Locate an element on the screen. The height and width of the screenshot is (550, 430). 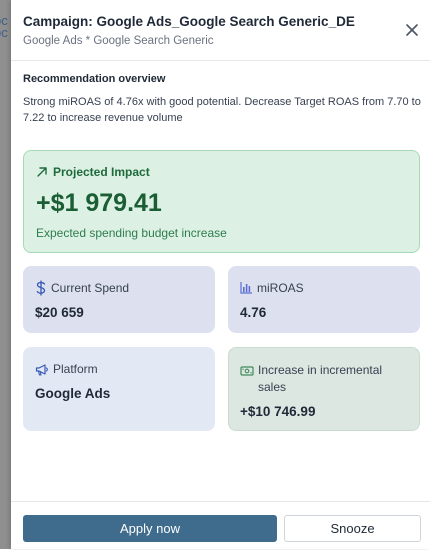
platform-header: Platform is located at coordinates (66, 369).